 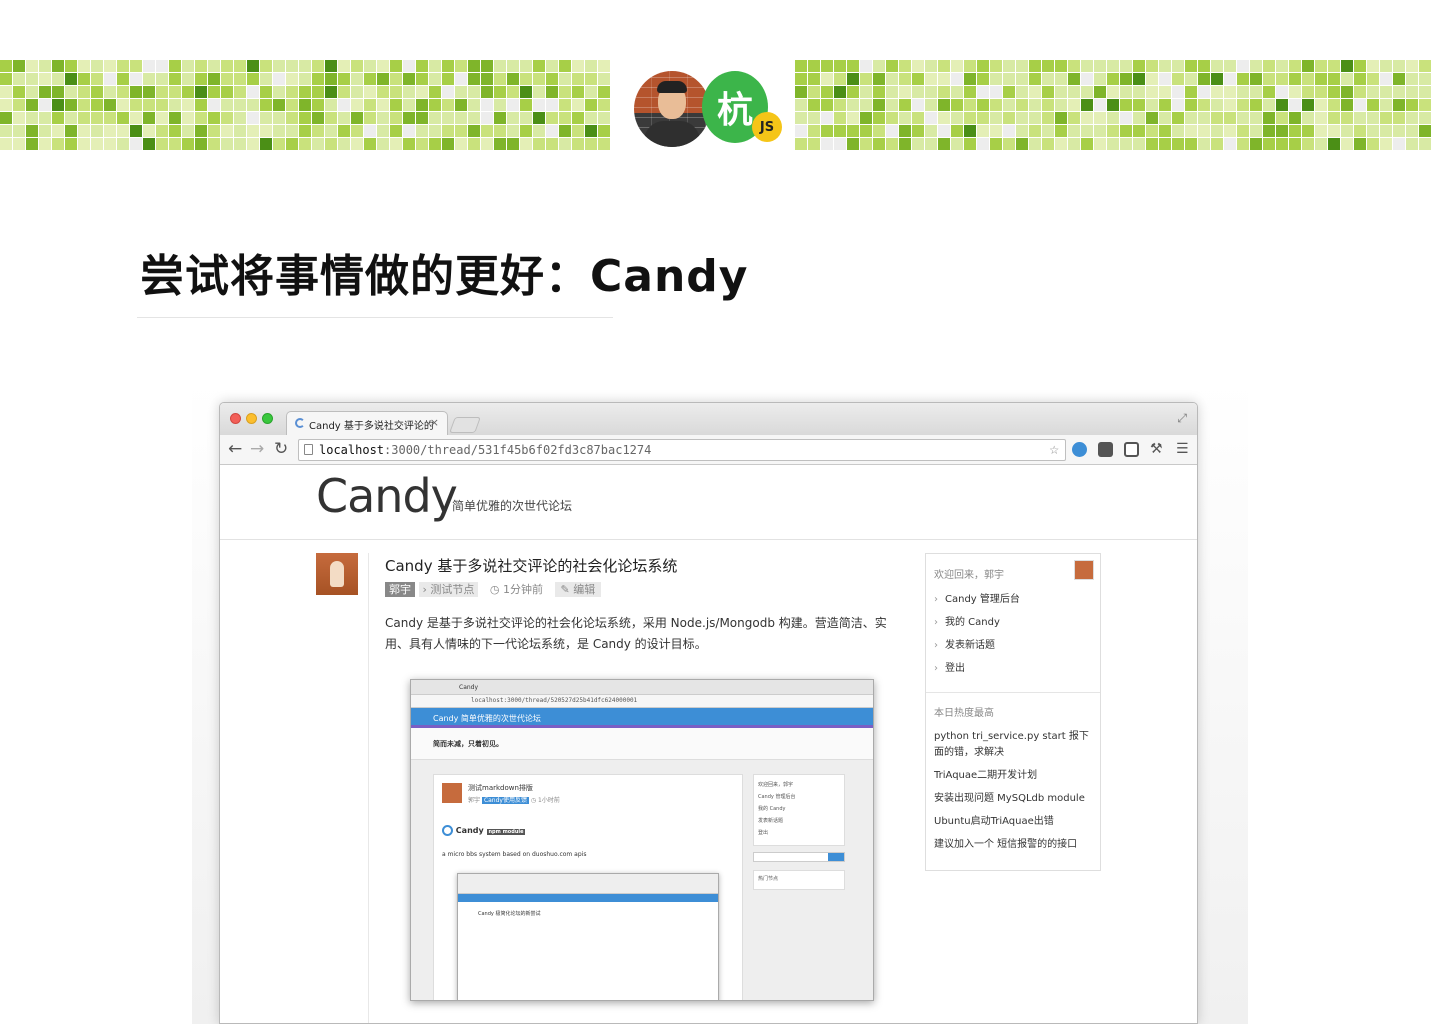 What do you see at coordinates (1182, 418) in the screenshot?
I see `fullscreen-icon: ⤢` at bounding box center [1182, 418].